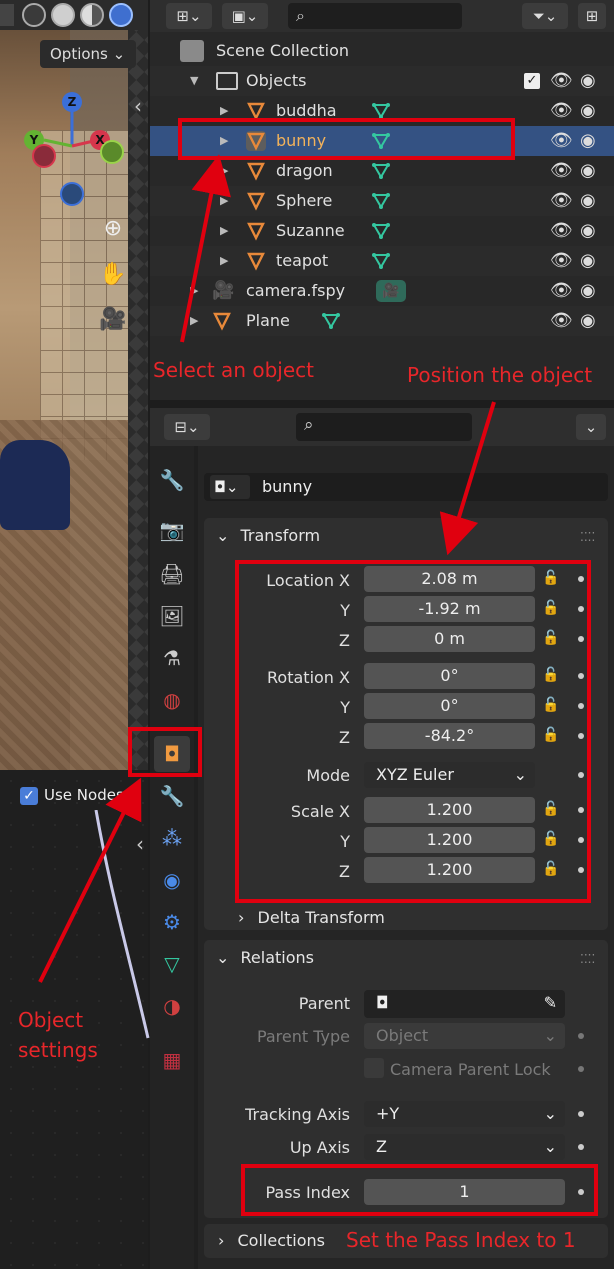 The width and height of the screenshot is (614, 1269). Describe the element at coordinates (92, 15) in the screenshot. I see `material-shading-button` at that location.